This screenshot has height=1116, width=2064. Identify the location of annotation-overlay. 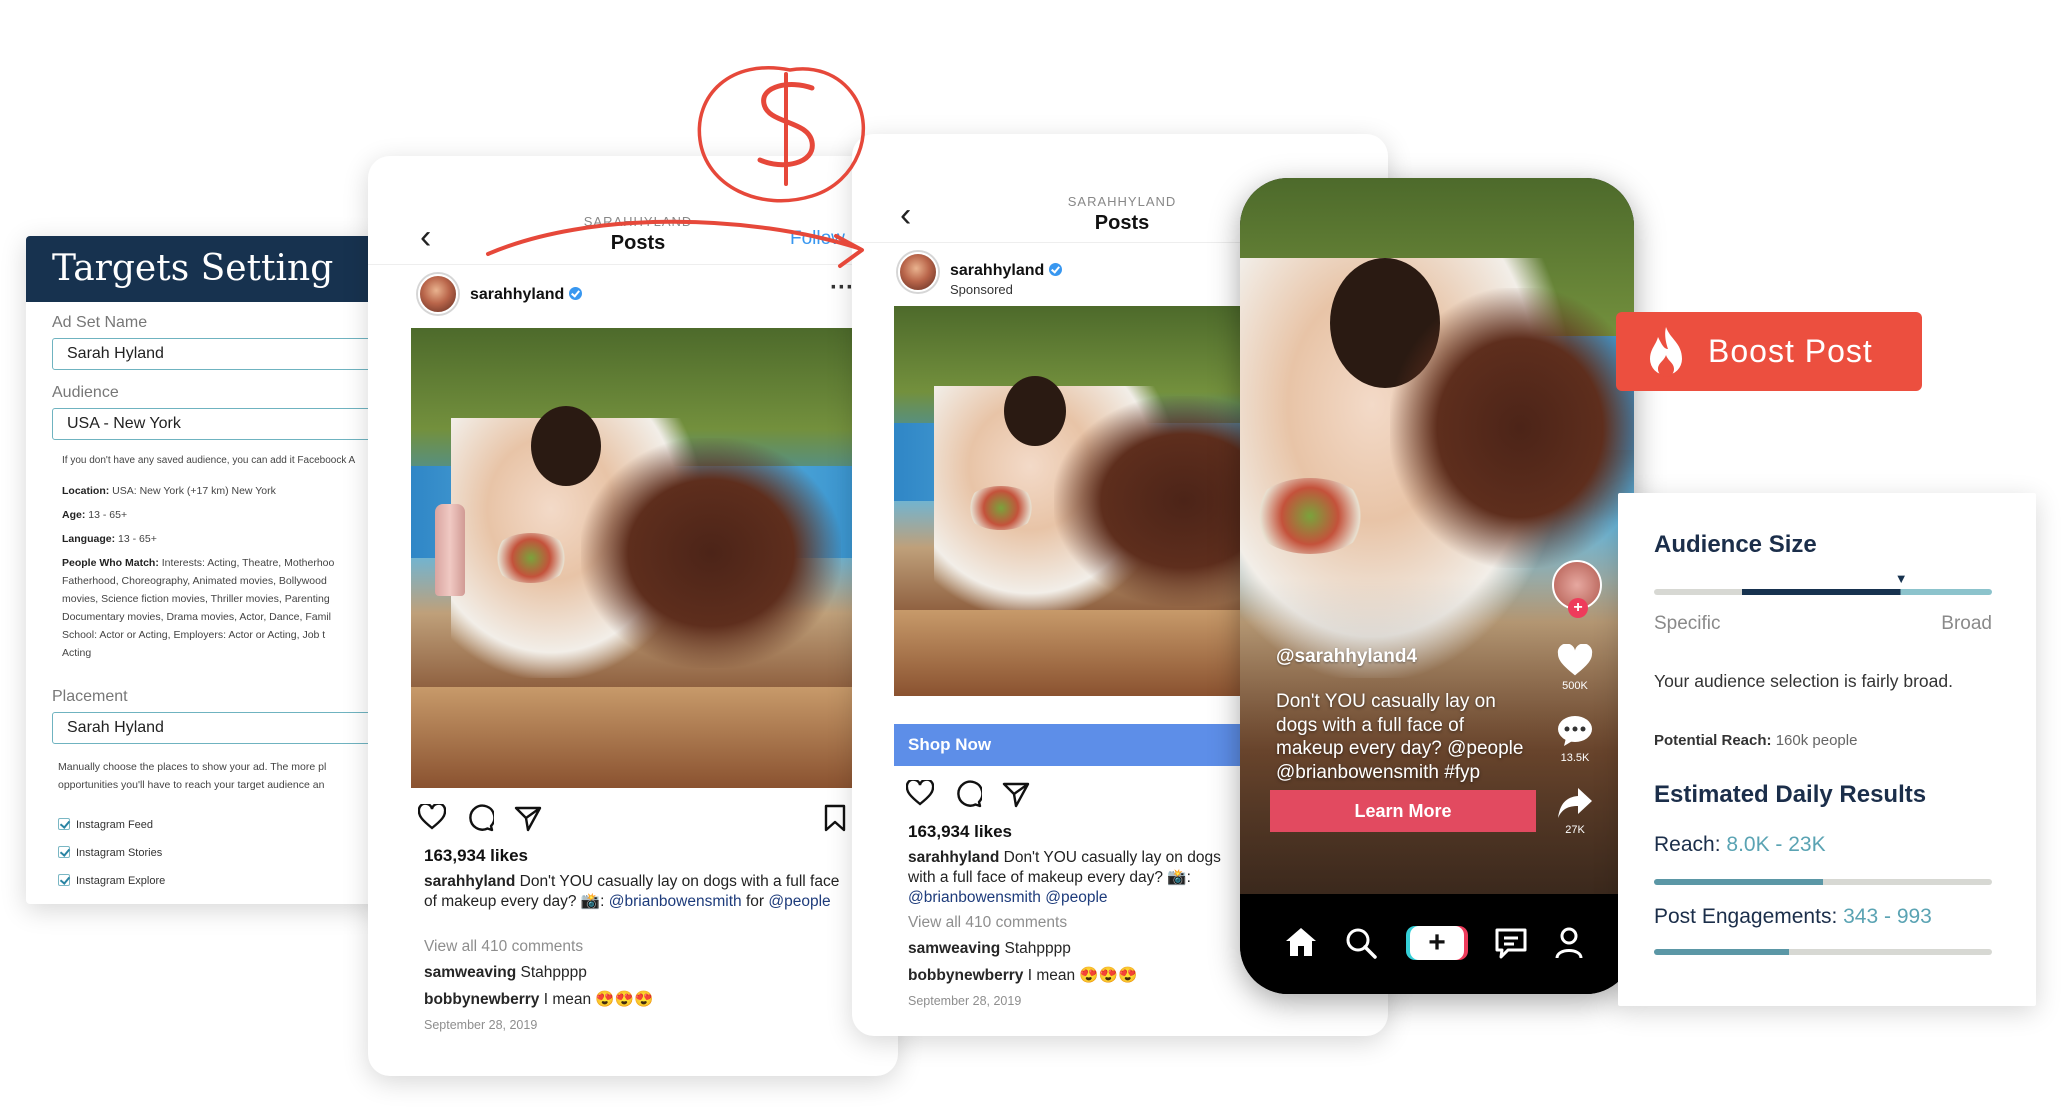
(675, 167).